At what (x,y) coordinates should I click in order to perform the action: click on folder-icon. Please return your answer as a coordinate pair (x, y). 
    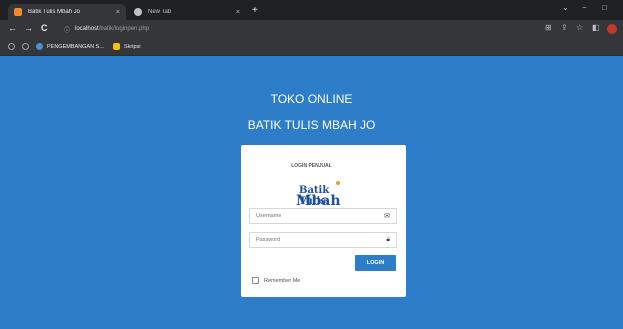
    Looking at the image, I should click on (116, 46).